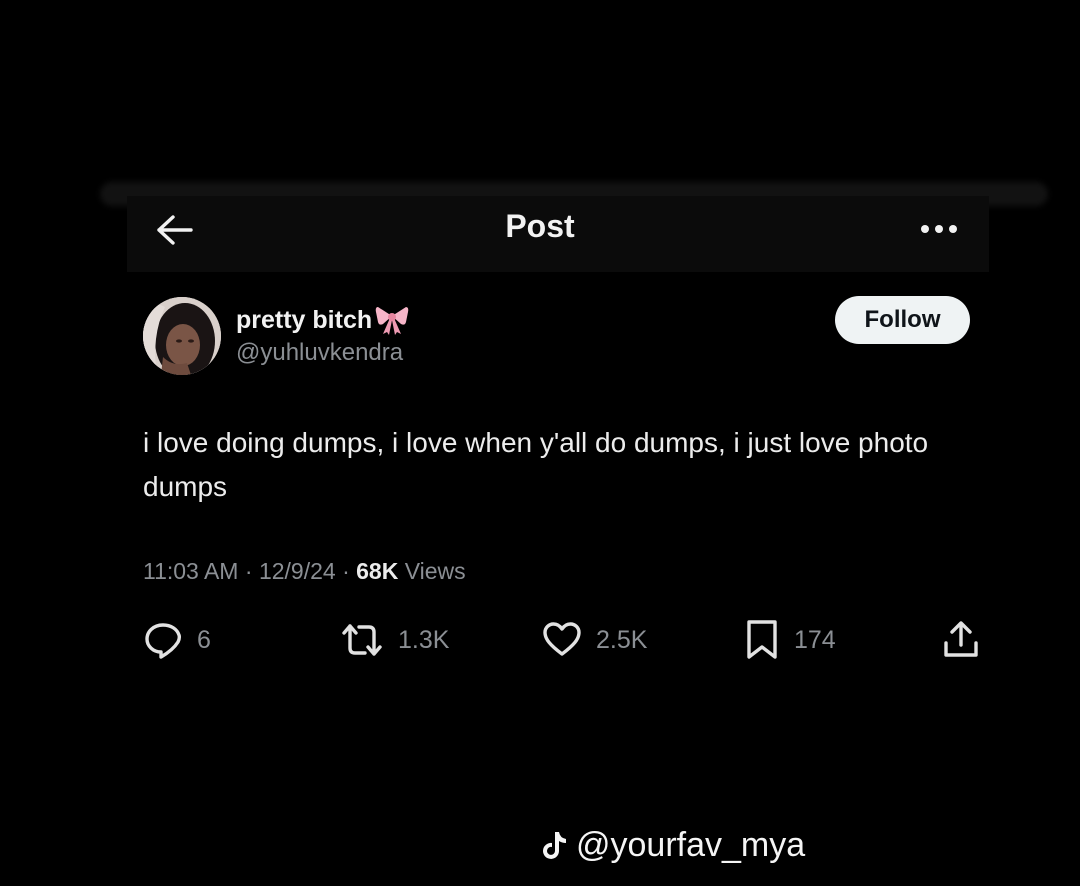 This screenshot has height=886, width=1080. I want to click on repost-icon, so click(362, 640).